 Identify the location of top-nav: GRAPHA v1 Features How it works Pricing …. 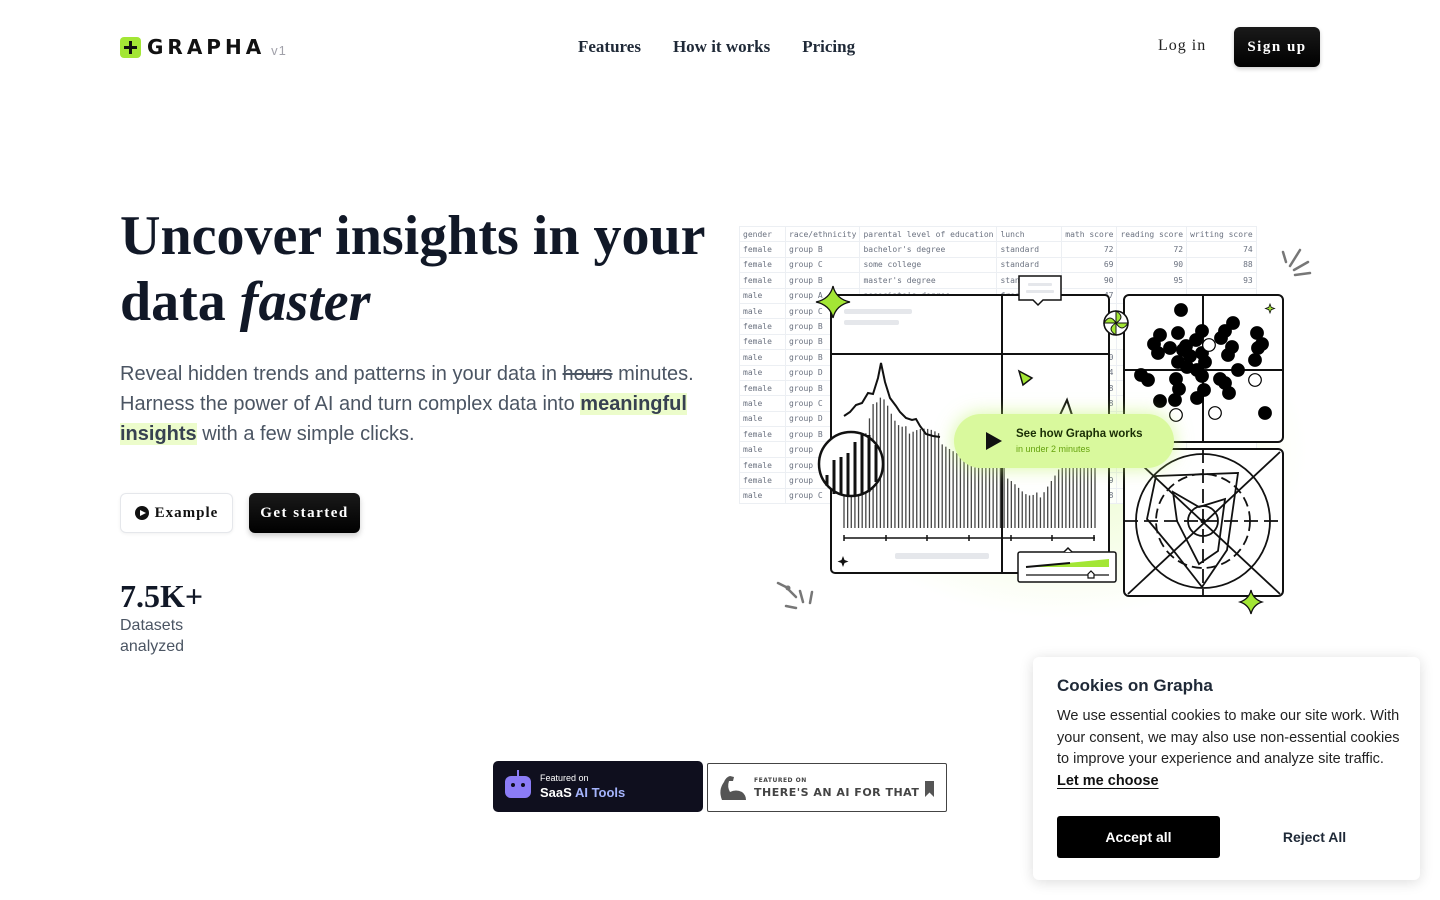
(720, 47).